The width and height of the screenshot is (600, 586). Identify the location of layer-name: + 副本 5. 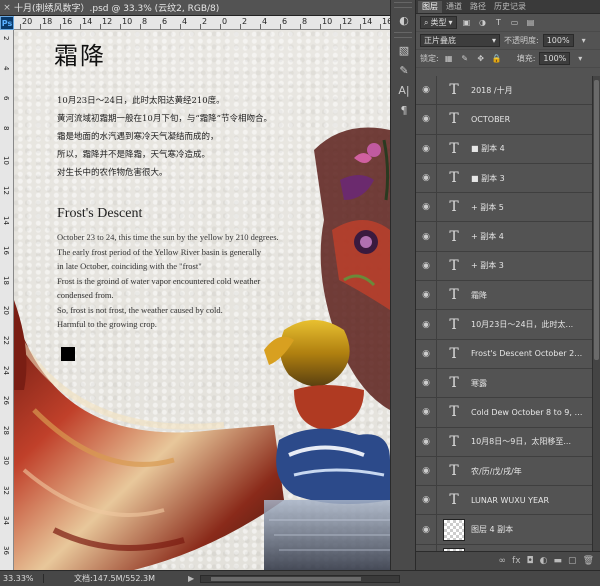
(487, 207).